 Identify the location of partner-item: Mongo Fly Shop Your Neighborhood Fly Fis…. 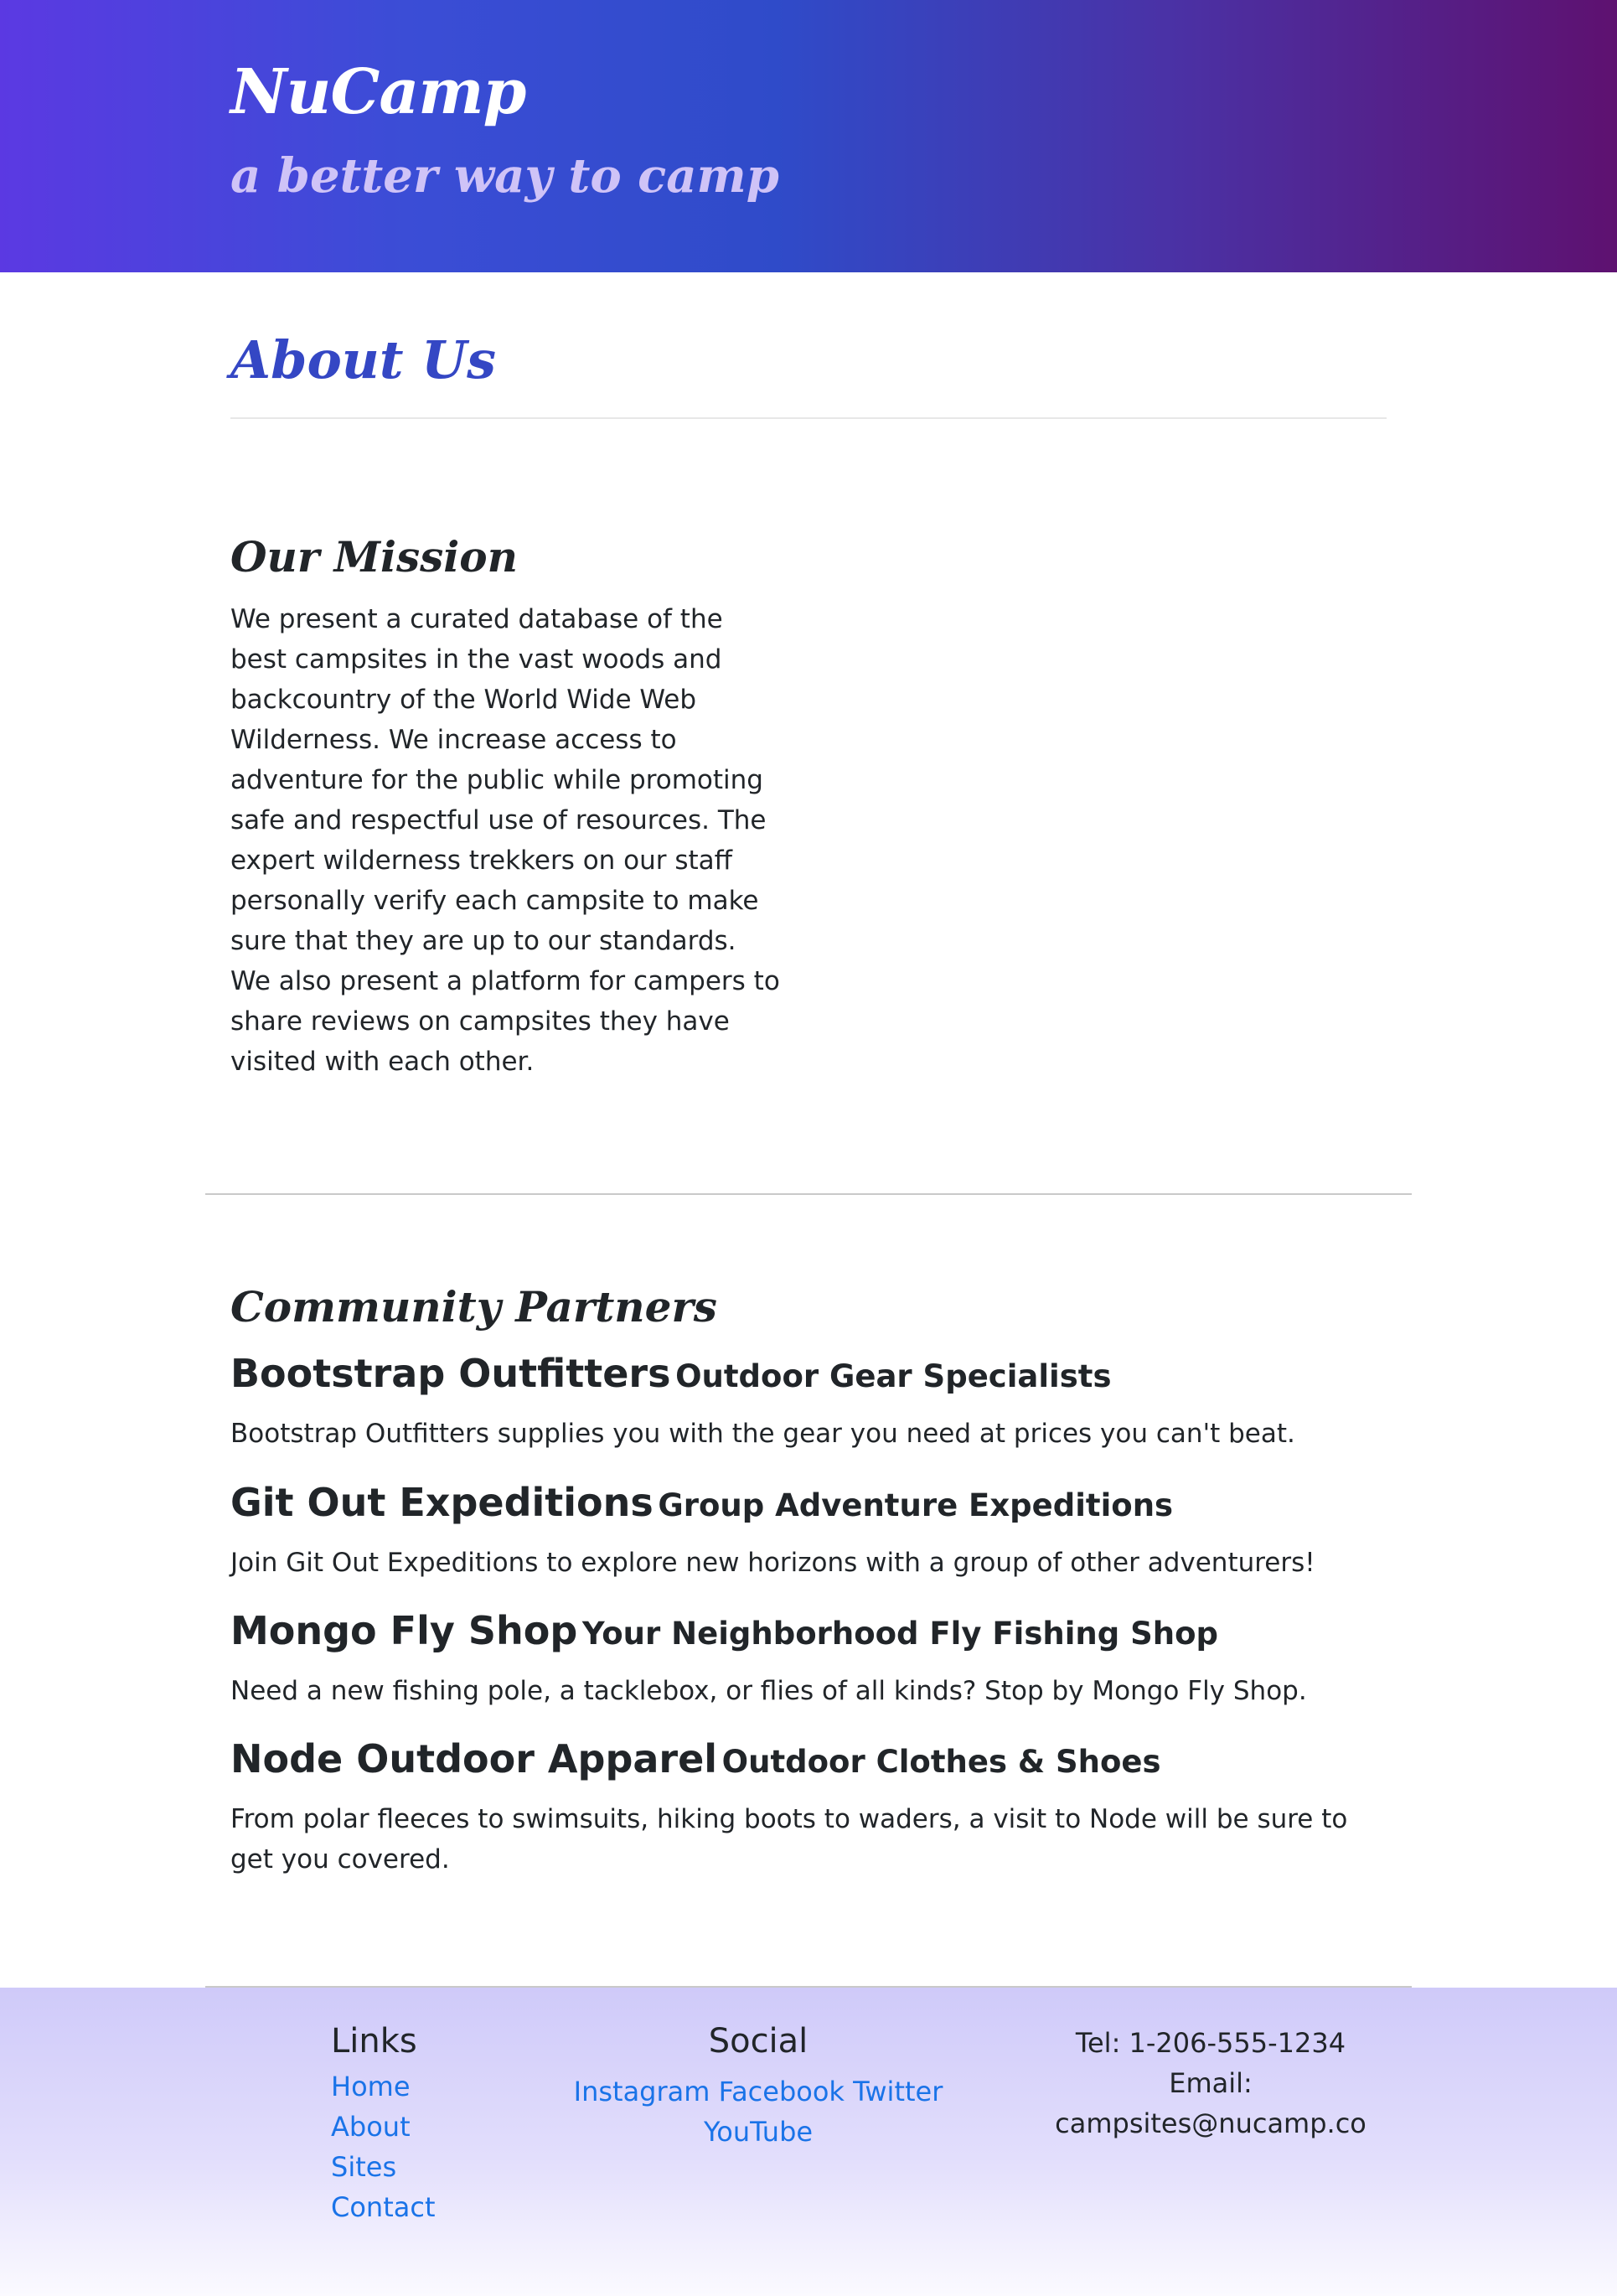
(816, 1658).